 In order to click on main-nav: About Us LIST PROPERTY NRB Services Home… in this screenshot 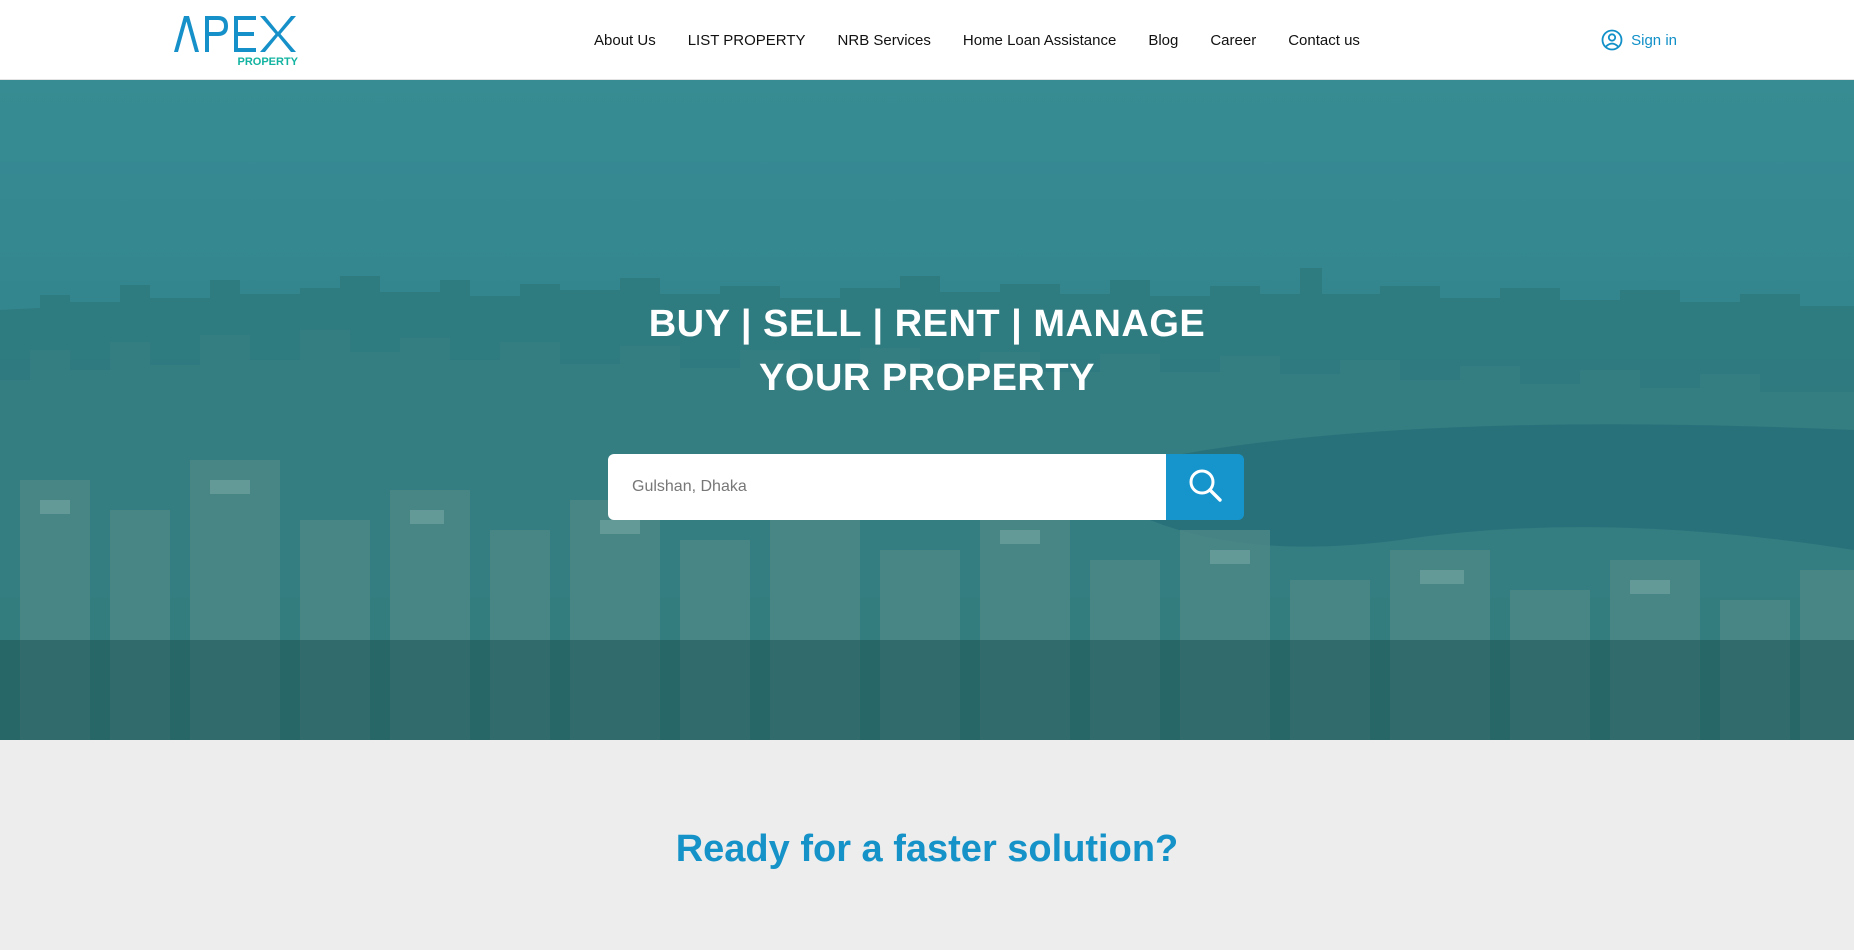, I will do `click(977, 40)`.